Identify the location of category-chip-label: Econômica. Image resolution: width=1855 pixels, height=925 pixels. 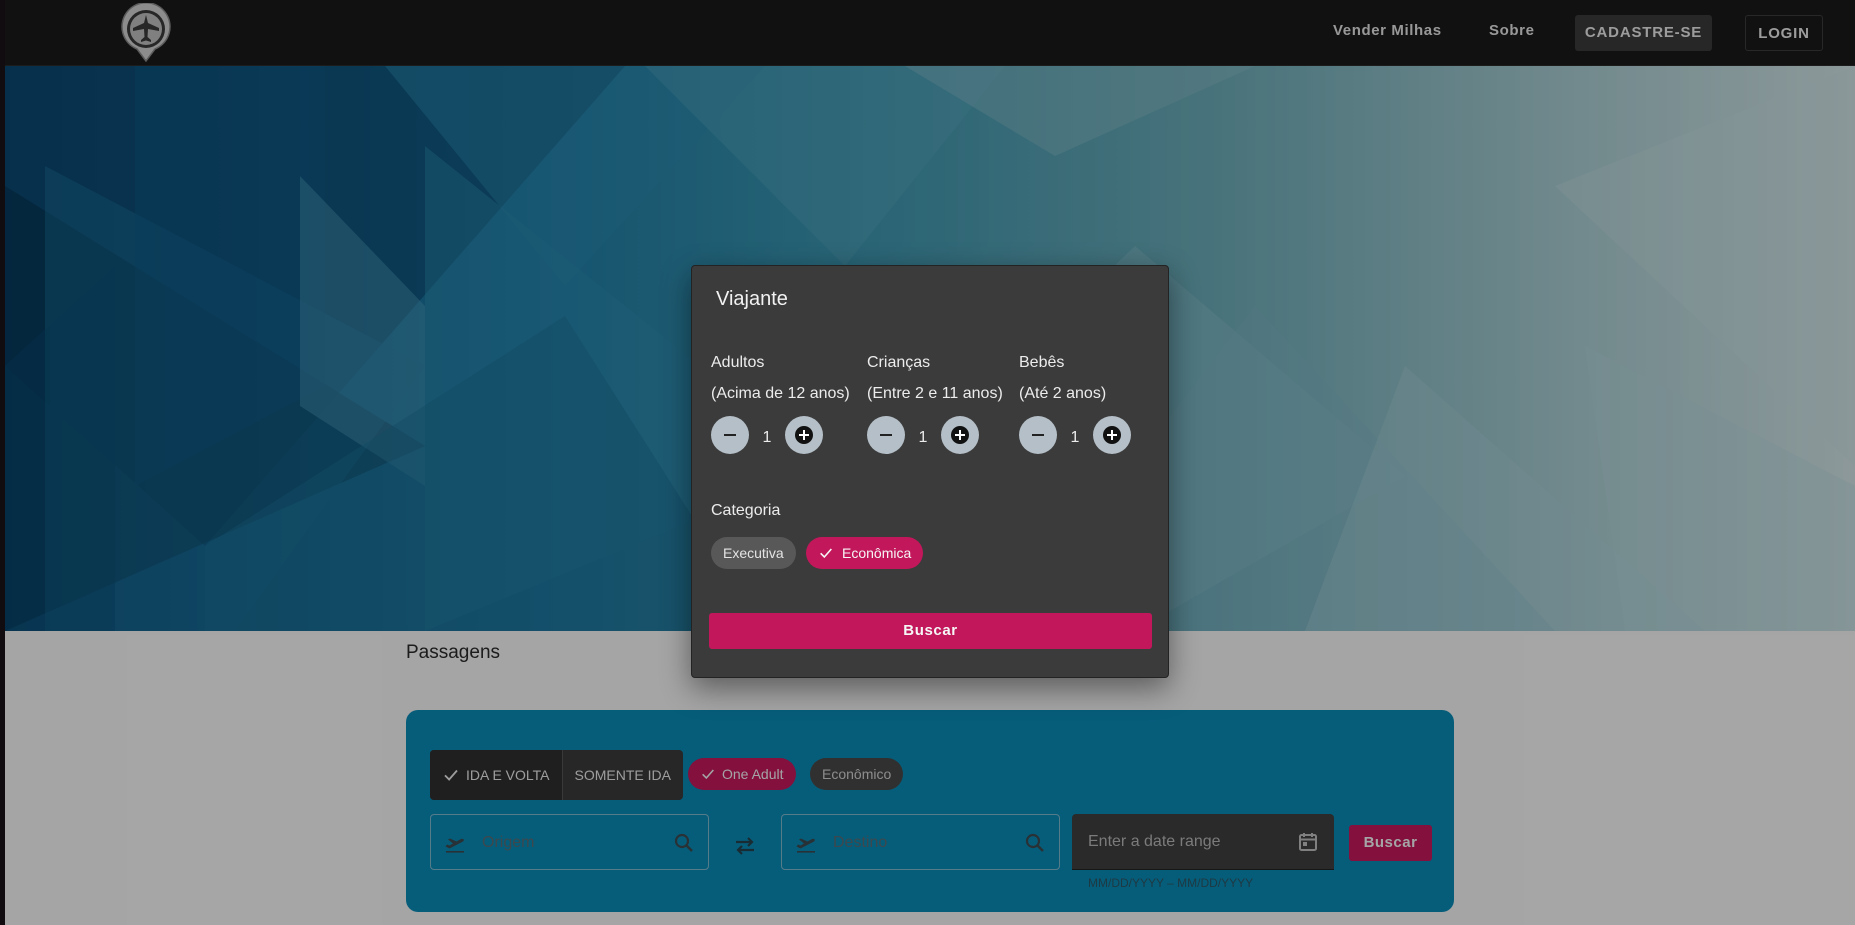
(877, 553).